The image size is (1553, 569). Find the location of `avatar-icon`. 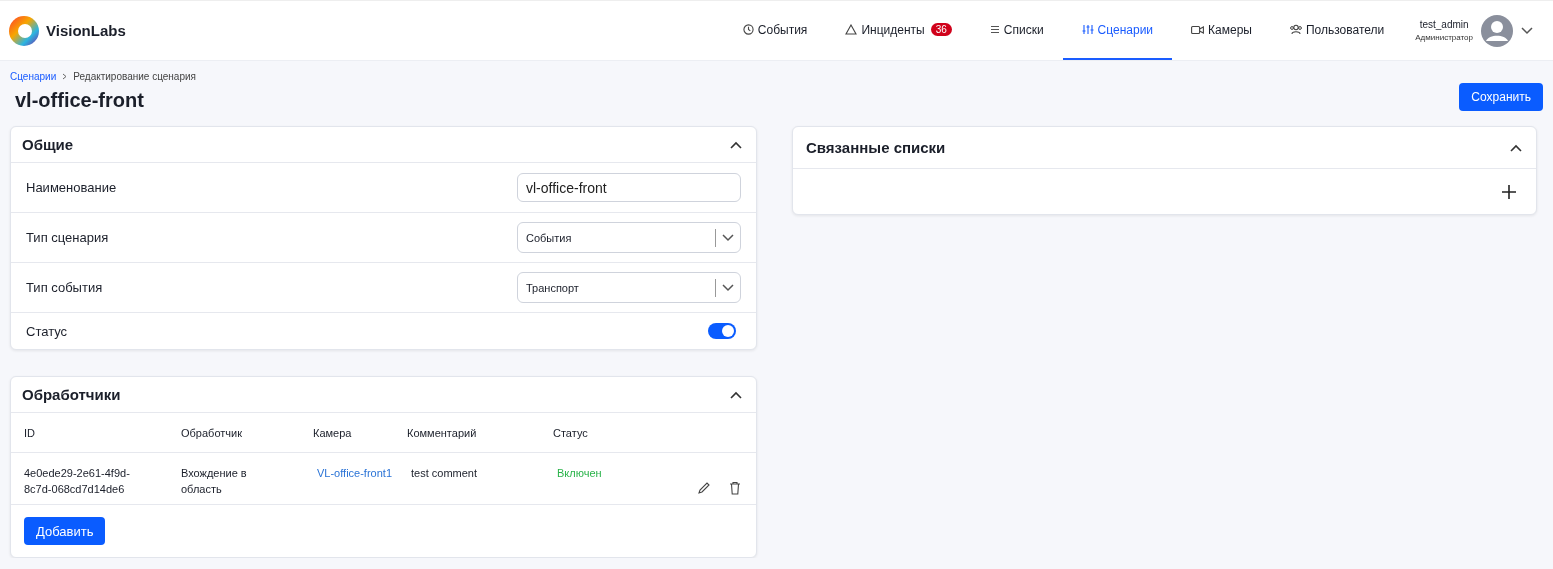

avatar-icon is located at coordinates (1497, 30).